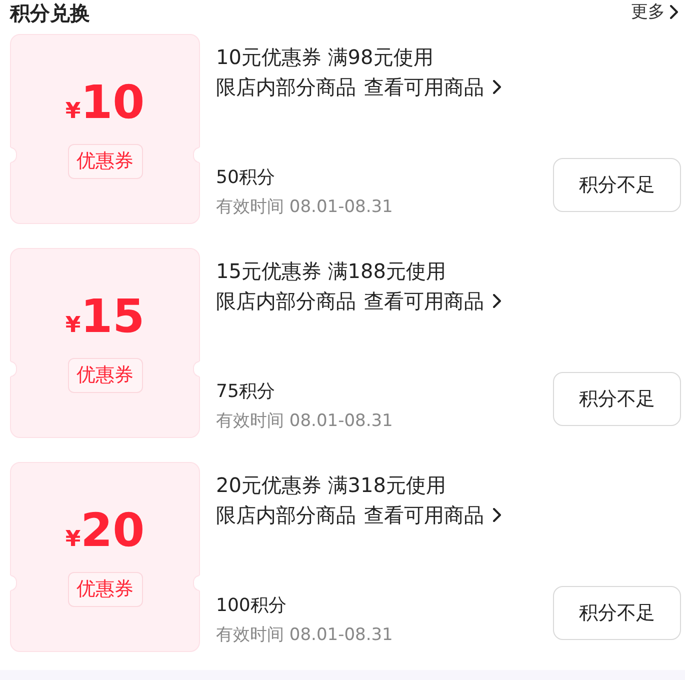 This screenshot has width=685, height=680. Describe the element at coordinates (331, 485) in the screenshot. I see `coupon-title: 20元优惠券 满318元使用` at that location.